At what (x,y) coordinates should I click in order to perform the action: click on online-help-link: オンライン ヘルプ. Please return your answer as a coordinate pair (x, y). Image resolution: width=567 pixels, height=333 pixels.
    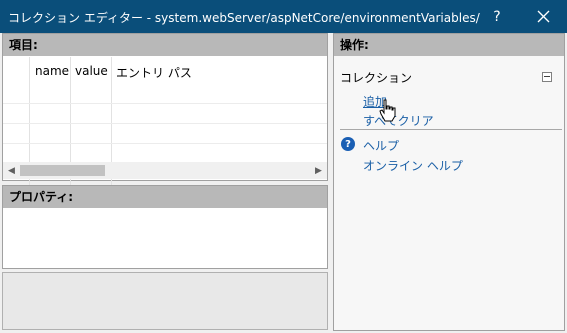
    Looking at the image, I should click on (413, 165).